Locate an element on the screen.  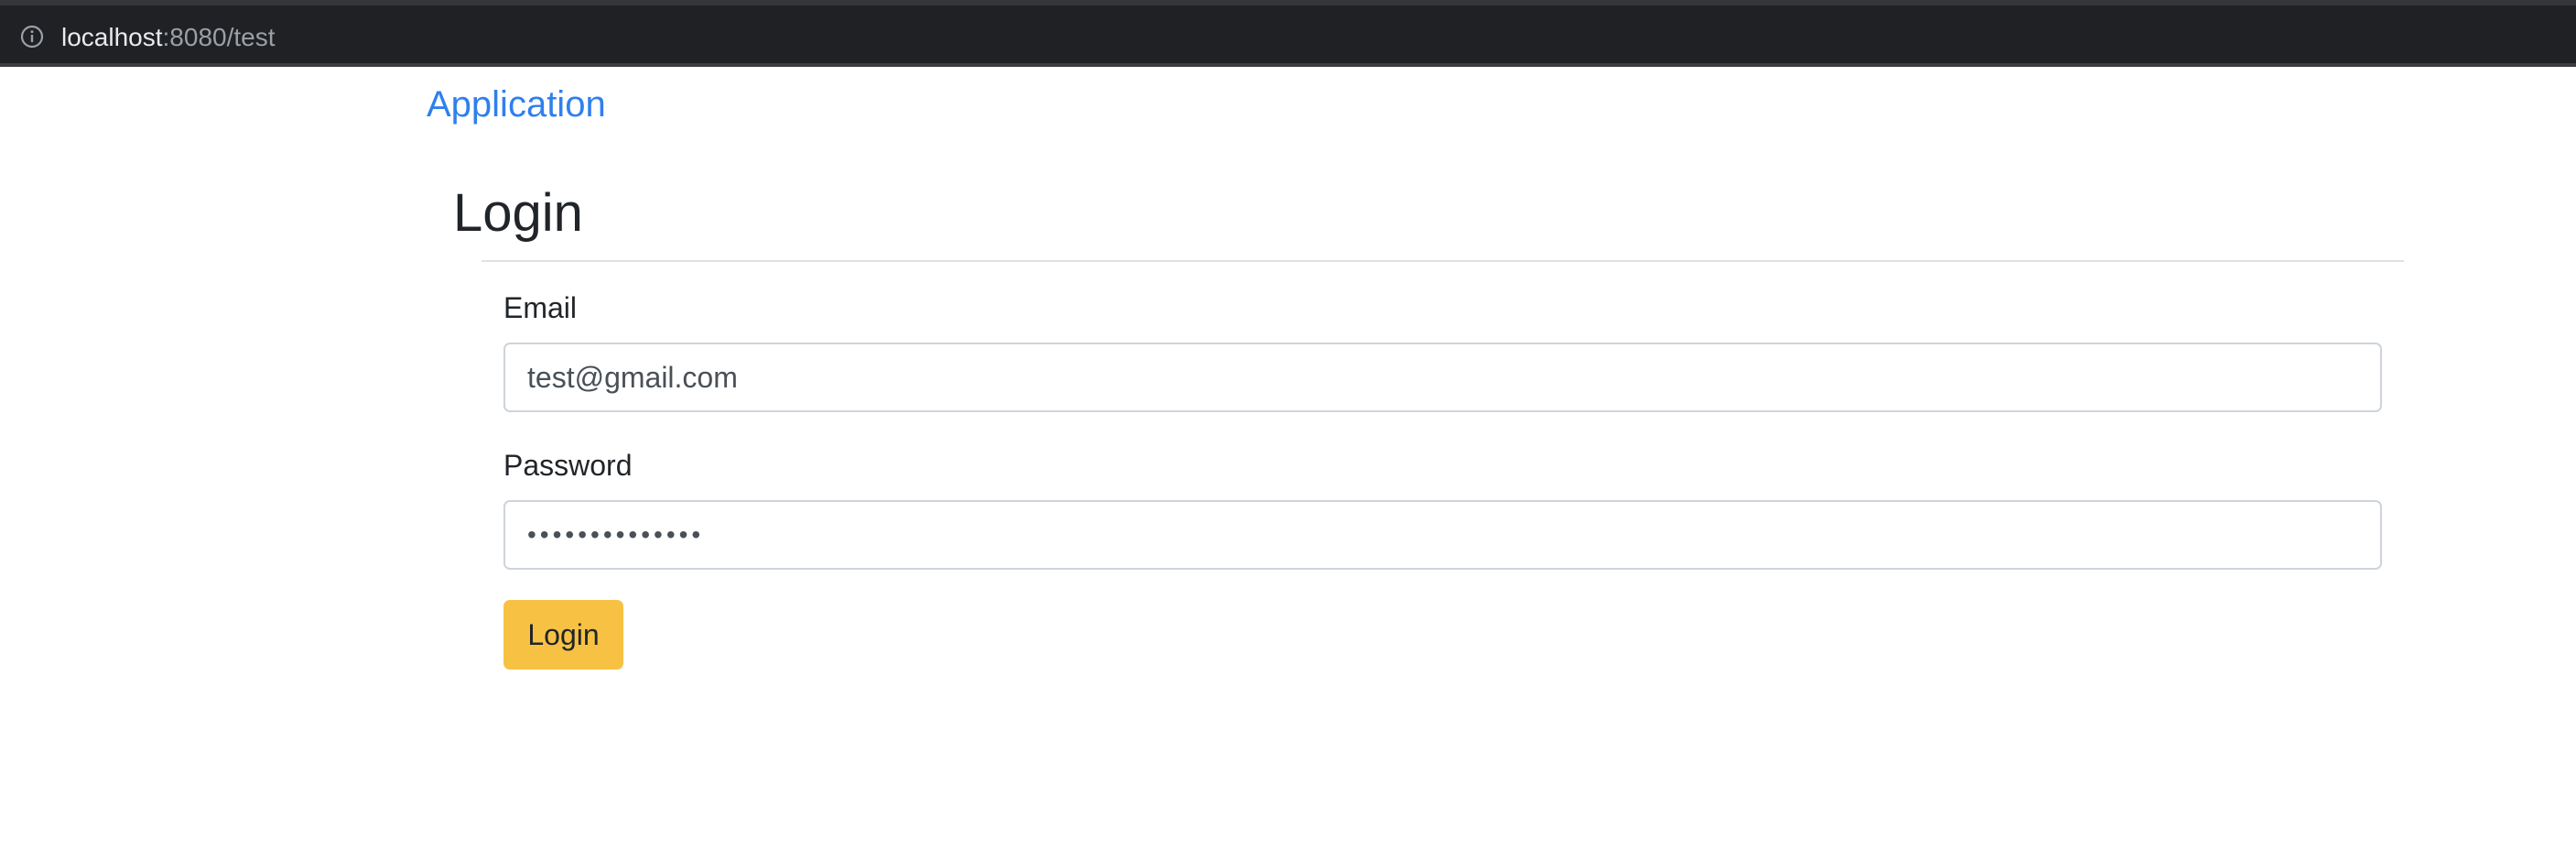
address-url: localhost:8080/test is located at coordinates (169, 37).